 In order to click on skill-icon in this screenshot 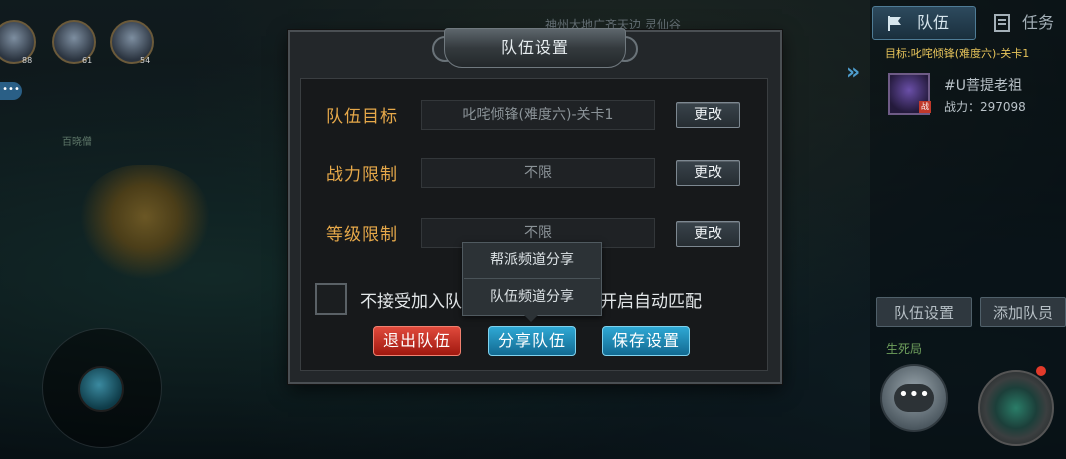, I will do `click(1016, 408)`.